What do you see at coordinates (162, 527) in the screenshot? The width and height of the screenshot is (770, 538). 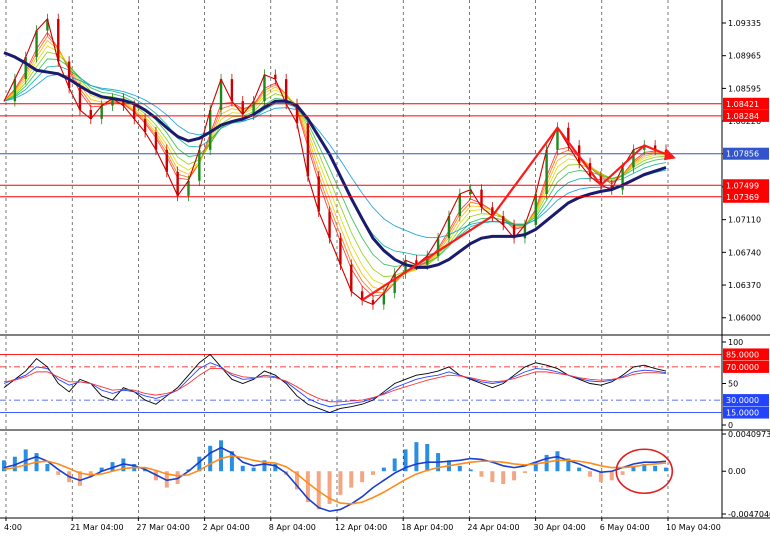 I see `x-tick-label: 27 Mar 04:00` at bounding box center [162, 527].